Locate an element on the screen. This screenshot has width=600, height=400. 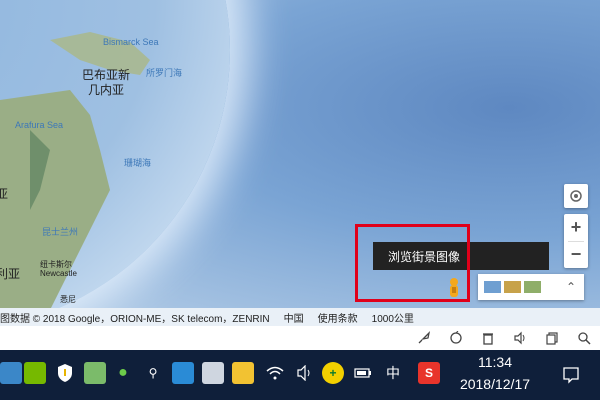
pegman-icon is located at coordinates (454, 288).